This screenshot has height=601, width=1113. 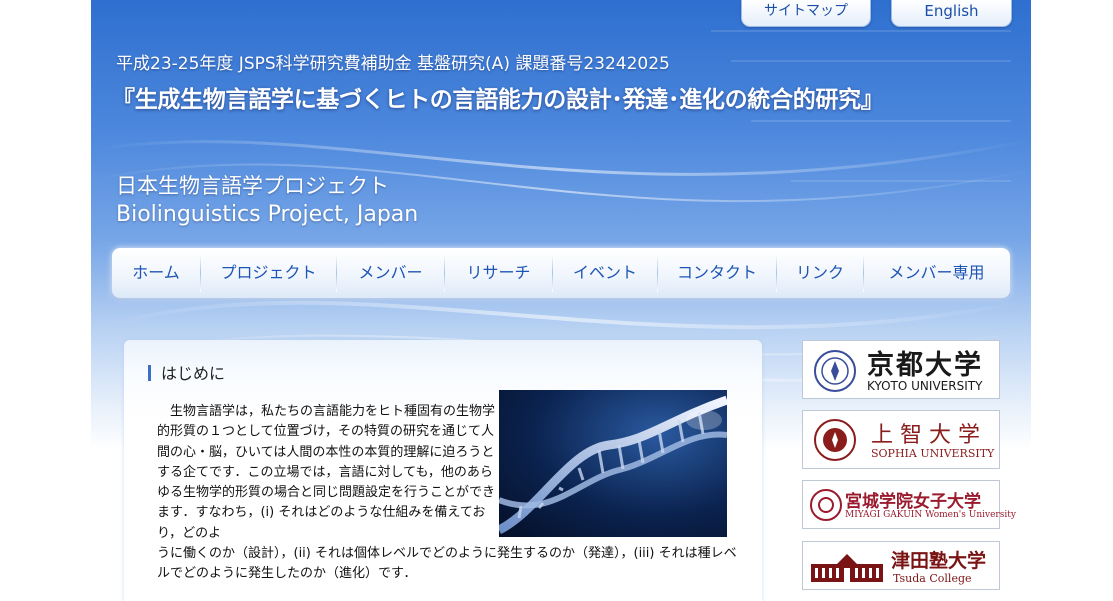 I want to click on kyoto-university-banner: 京都大学 KYOTO UNIVERSITY, so click(x=901, y=369).